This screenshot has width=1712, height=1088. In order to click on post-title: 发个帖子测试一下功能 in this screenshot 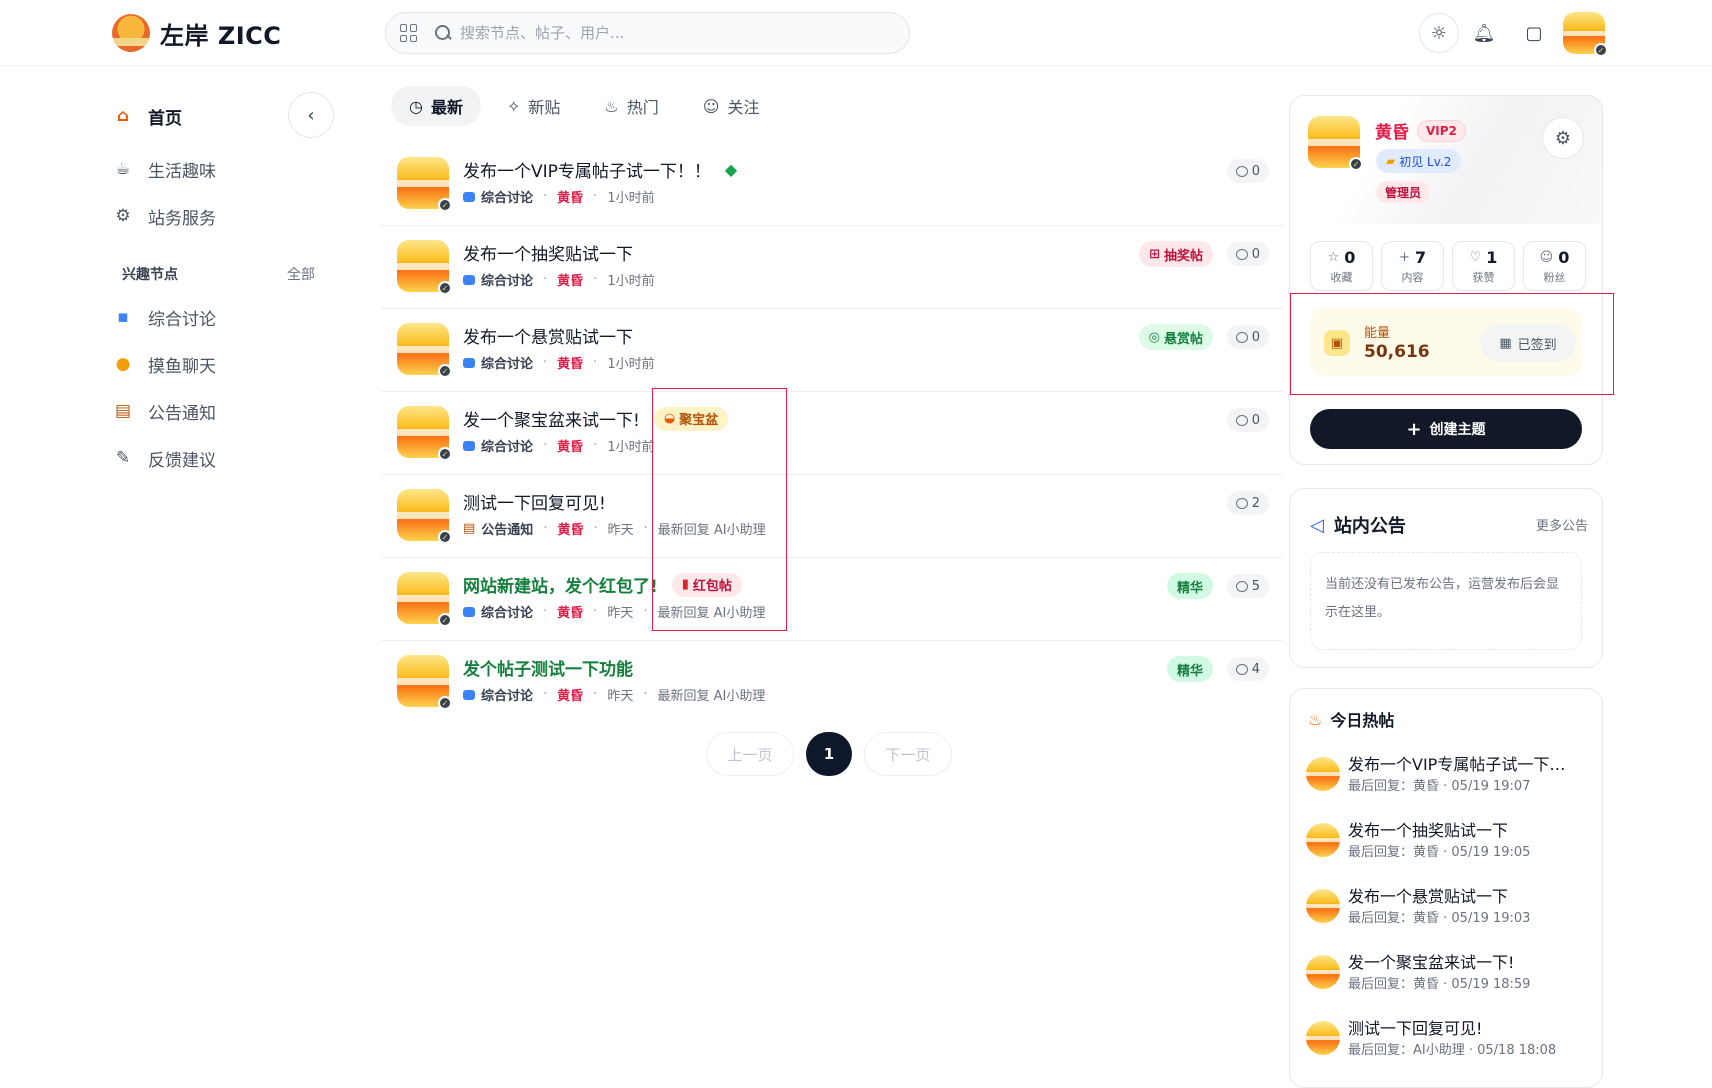, I will do `click(548, 667)`.